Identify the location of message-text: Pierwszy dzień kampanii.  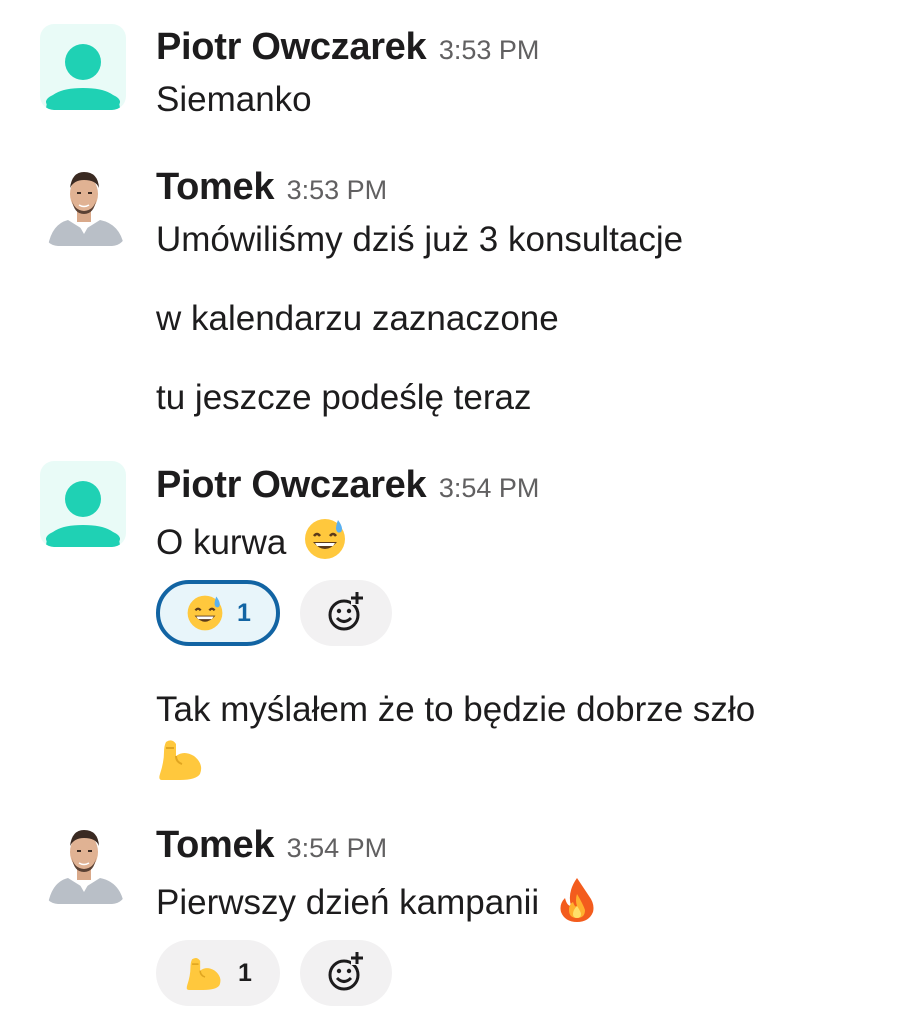
(377, 900).